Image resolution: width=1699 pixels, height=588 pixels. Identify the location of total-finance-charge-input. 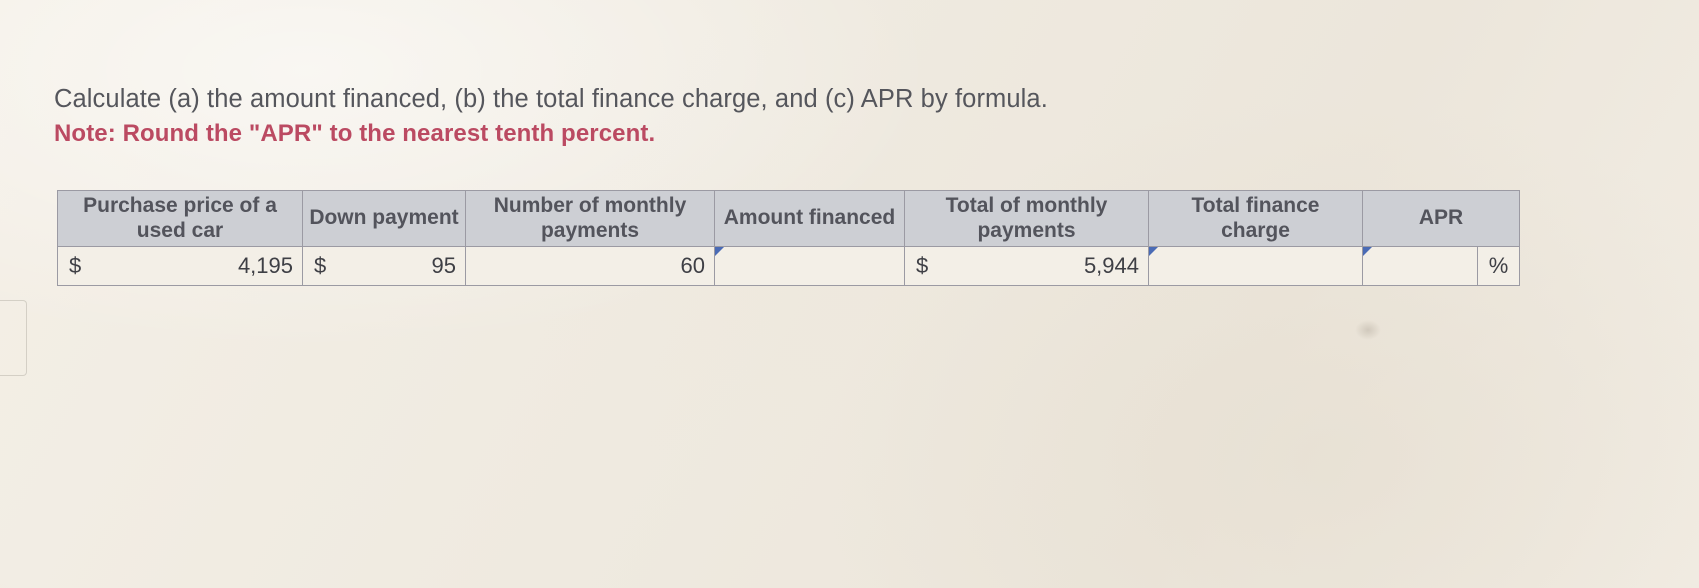
(1255, 266).